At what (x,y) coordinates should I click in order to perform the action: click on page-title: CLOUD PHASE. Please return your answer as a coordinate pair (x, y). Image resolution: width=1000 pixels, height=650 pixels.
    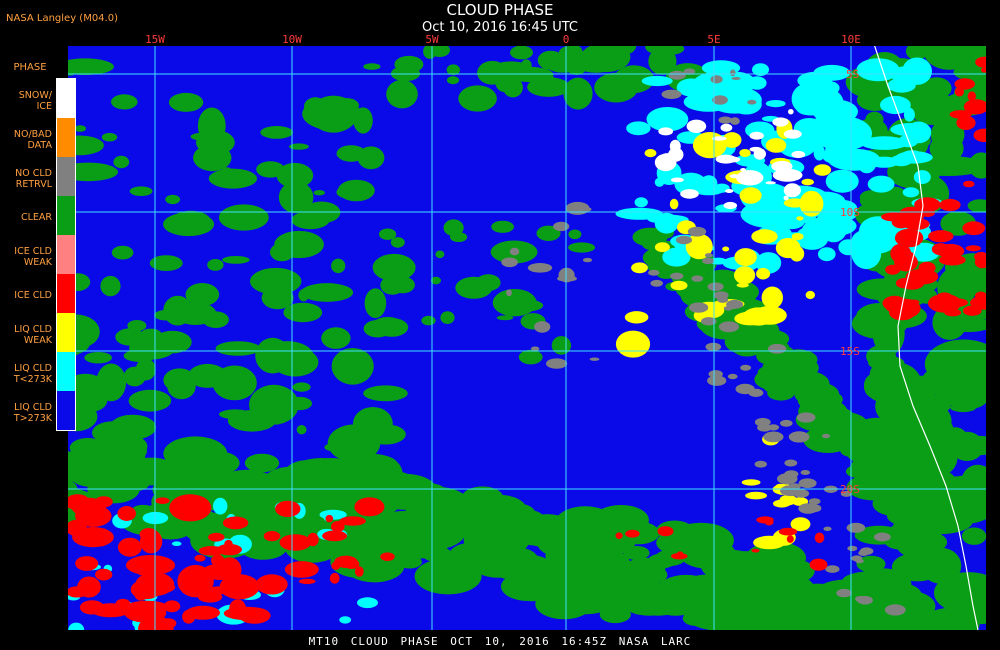
    Looking at the image, I should click on (500, 10).